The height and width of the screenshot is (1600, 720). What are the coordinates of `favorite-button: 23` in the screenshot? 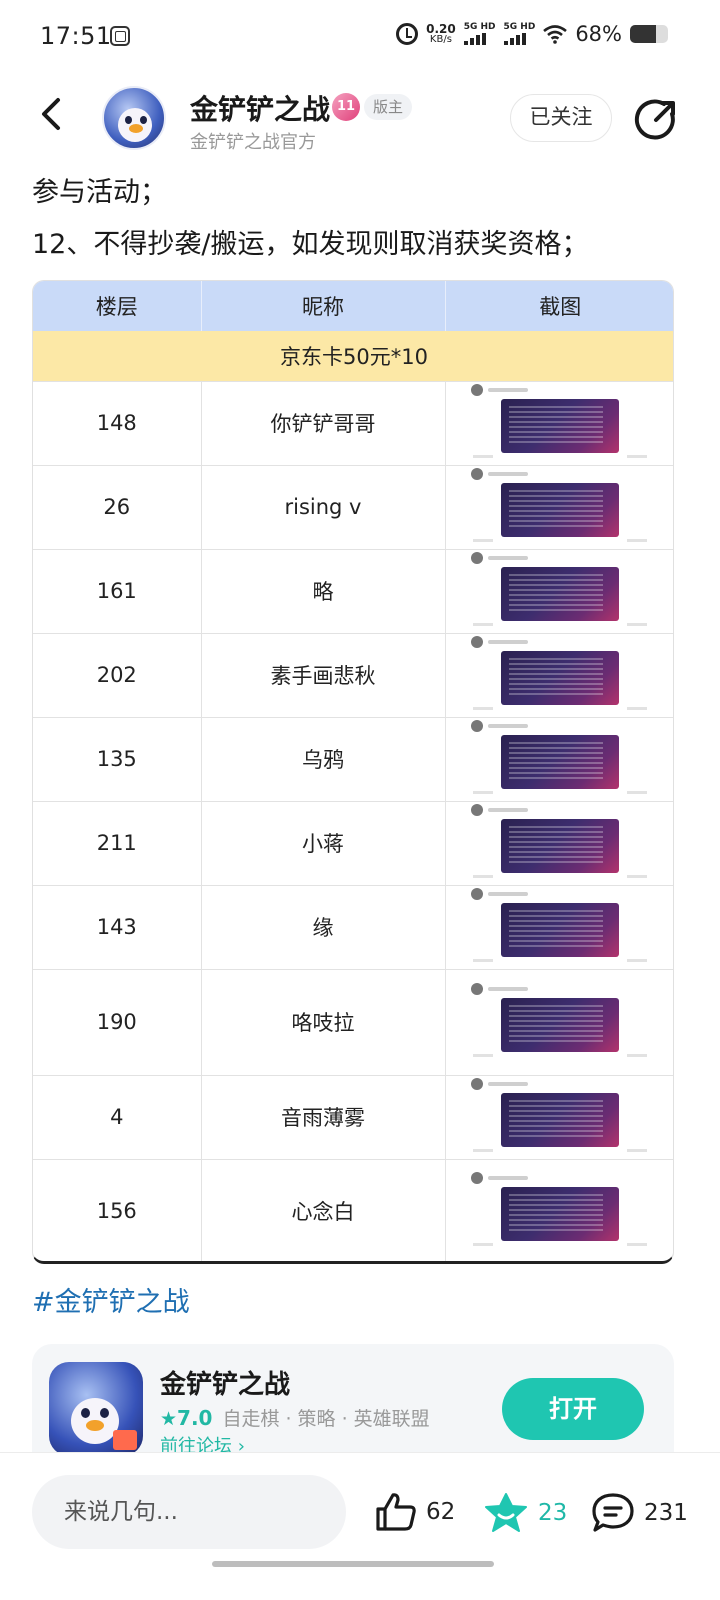 It's located at (524, 1513).